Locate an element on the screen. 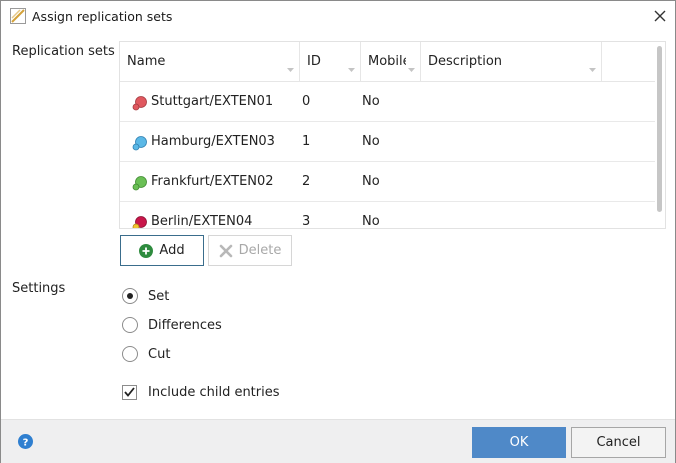  delete-button: Delete is located at coordinates (250, 250).